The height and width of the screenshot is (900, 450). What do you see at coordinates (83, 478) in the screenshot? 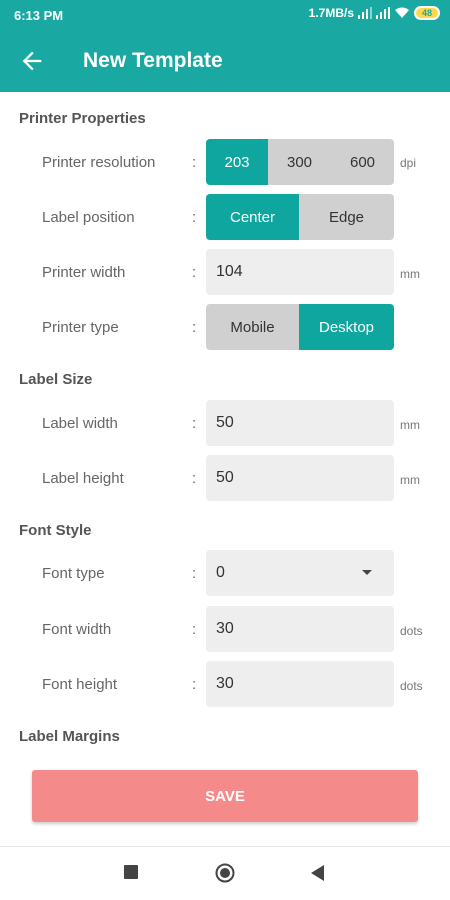
I see `label-height-label: Label height` at bounding box center [83, 478].